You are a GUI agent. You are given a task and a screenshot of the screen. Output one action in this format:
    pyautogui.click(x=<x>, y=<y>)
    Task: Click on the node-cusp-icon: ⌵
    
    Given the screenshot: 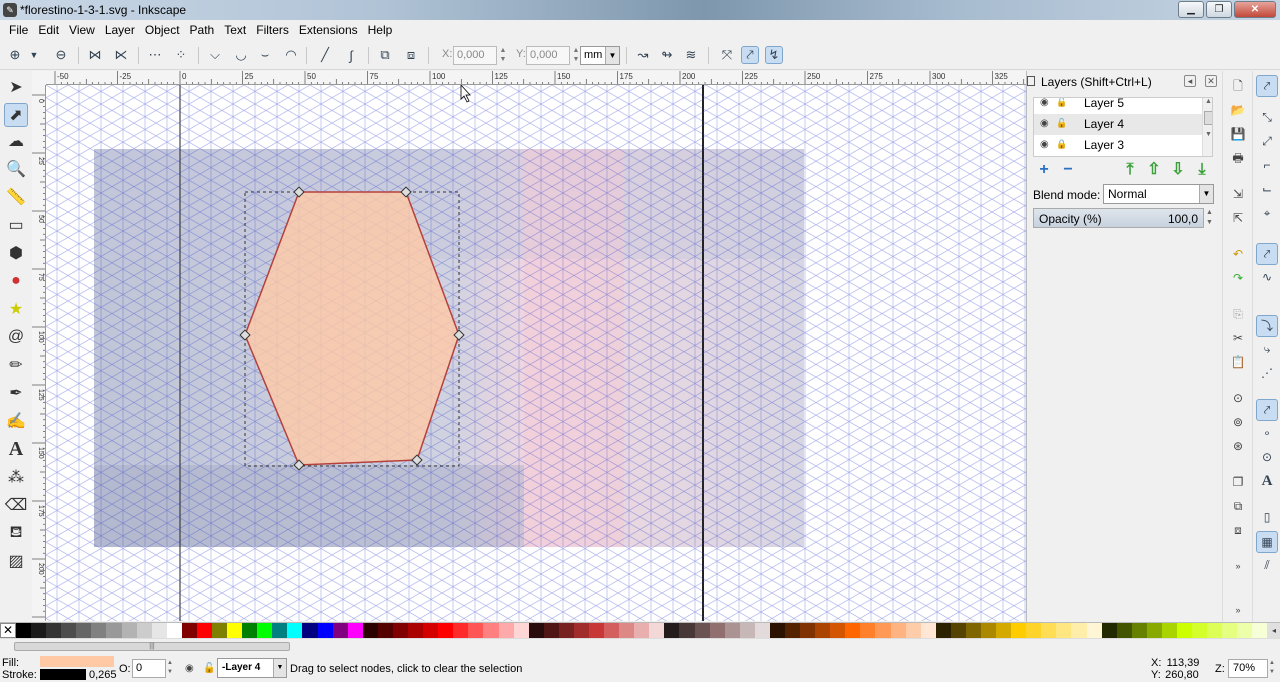 What is the action you would take?
    pyautogui.click(x=215, y=55)
    